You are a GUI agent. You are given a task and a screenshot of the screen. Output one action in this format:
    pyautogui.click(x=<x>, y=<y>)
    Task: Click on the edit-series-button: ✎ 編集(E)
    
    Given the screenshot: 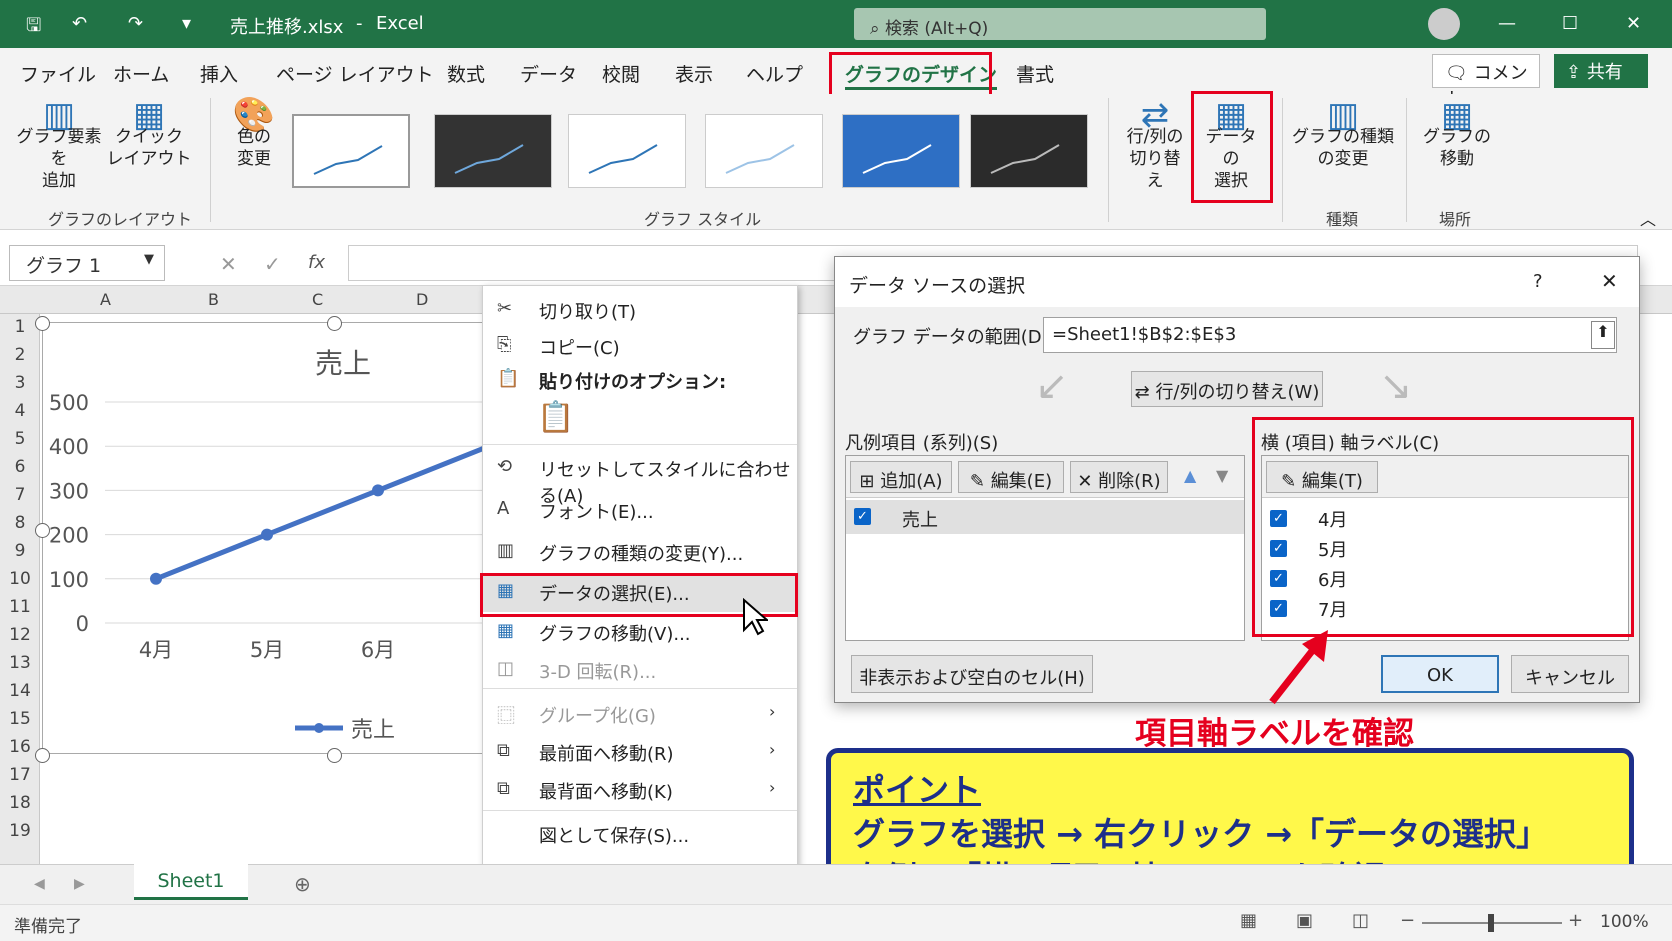 What is the action you would take?
    pyautogui.click(x=1011, y=477)
    